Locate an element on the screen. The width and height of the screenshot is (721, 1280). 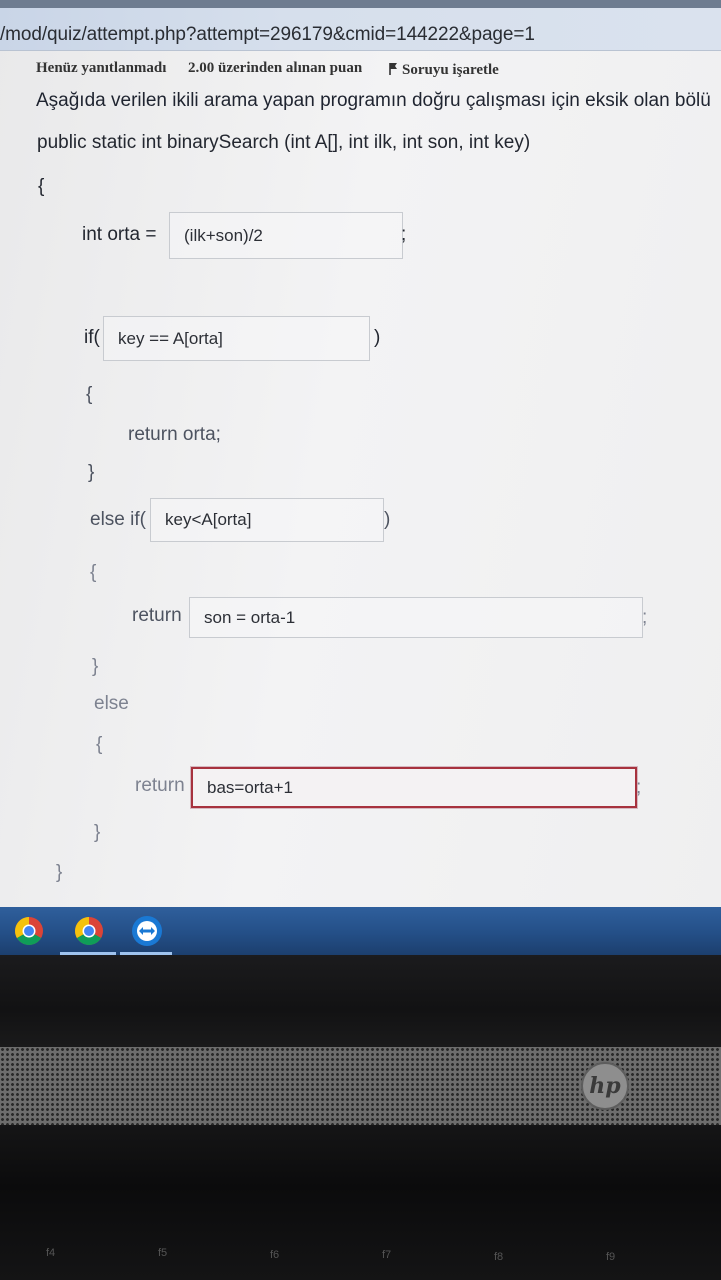
screen-bezel is located at coordinates (360, 1001).